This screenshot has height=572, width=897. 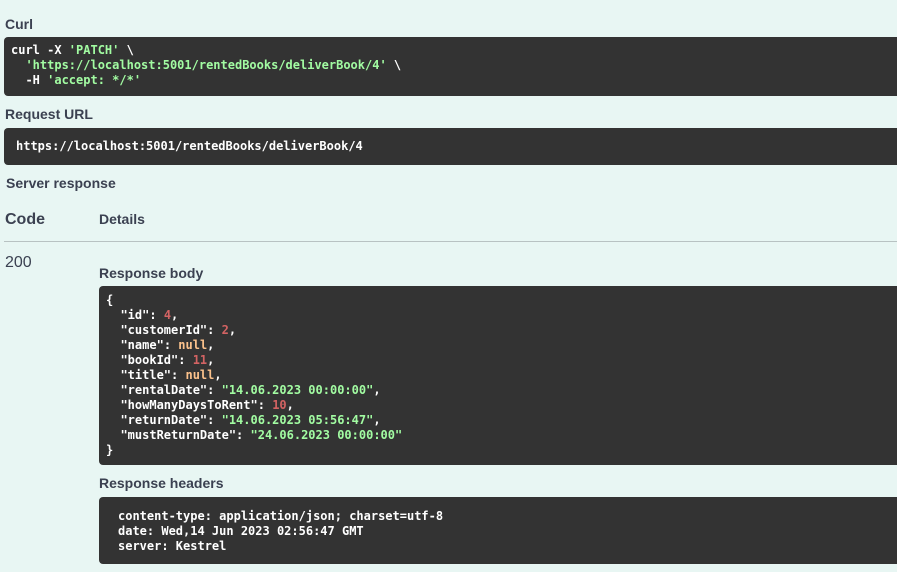 I want to click on code-column-header: Code, so click(x=25, y=219).